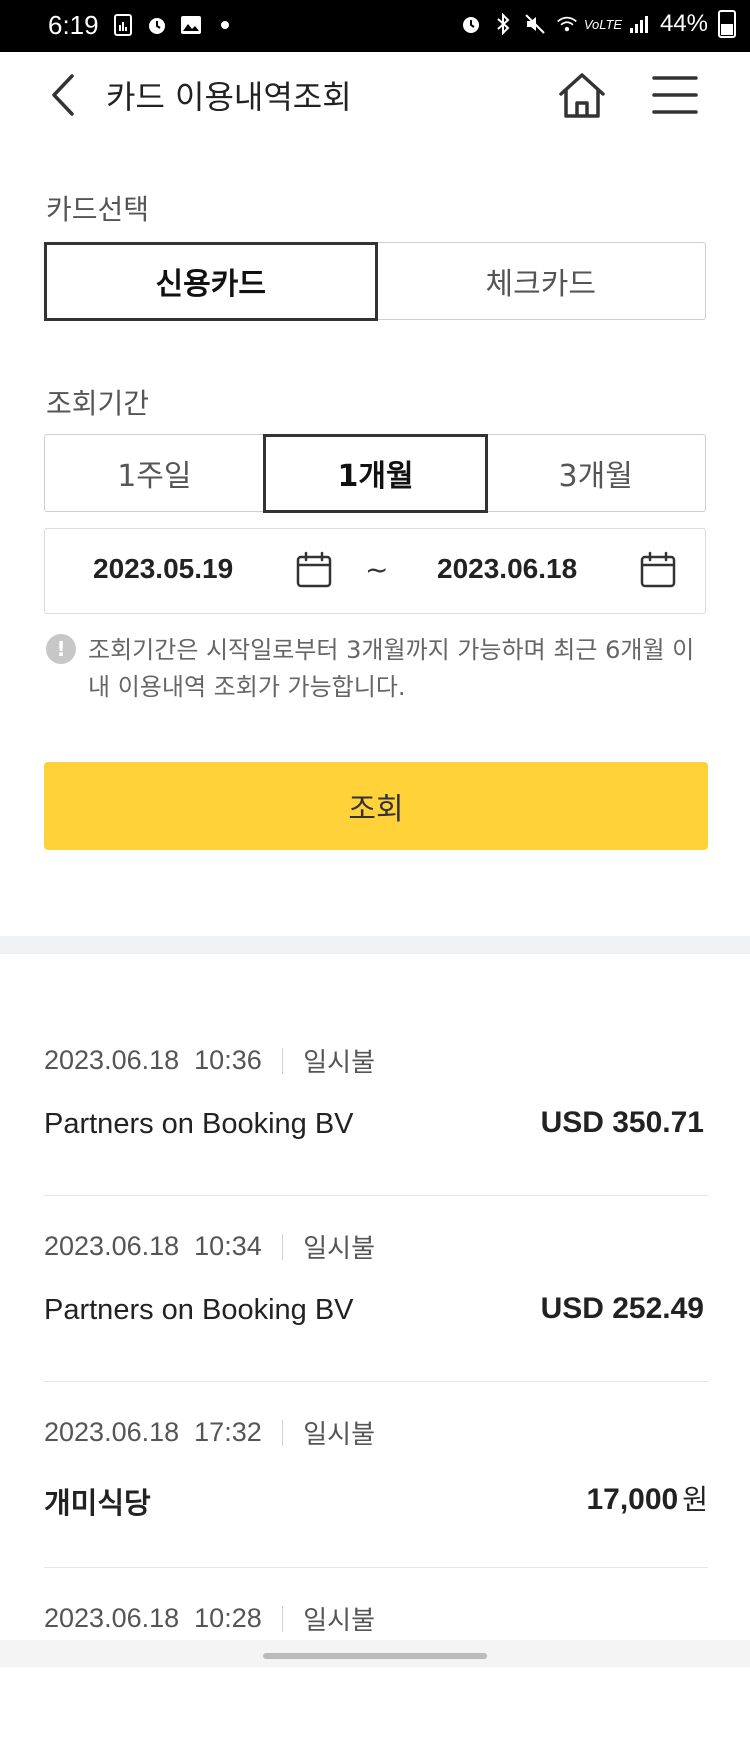 This screenshot has width=750, height=1754. Describe the element at coordinates (191, 25) in the screenshot. I see `gallery-icon` at that location.